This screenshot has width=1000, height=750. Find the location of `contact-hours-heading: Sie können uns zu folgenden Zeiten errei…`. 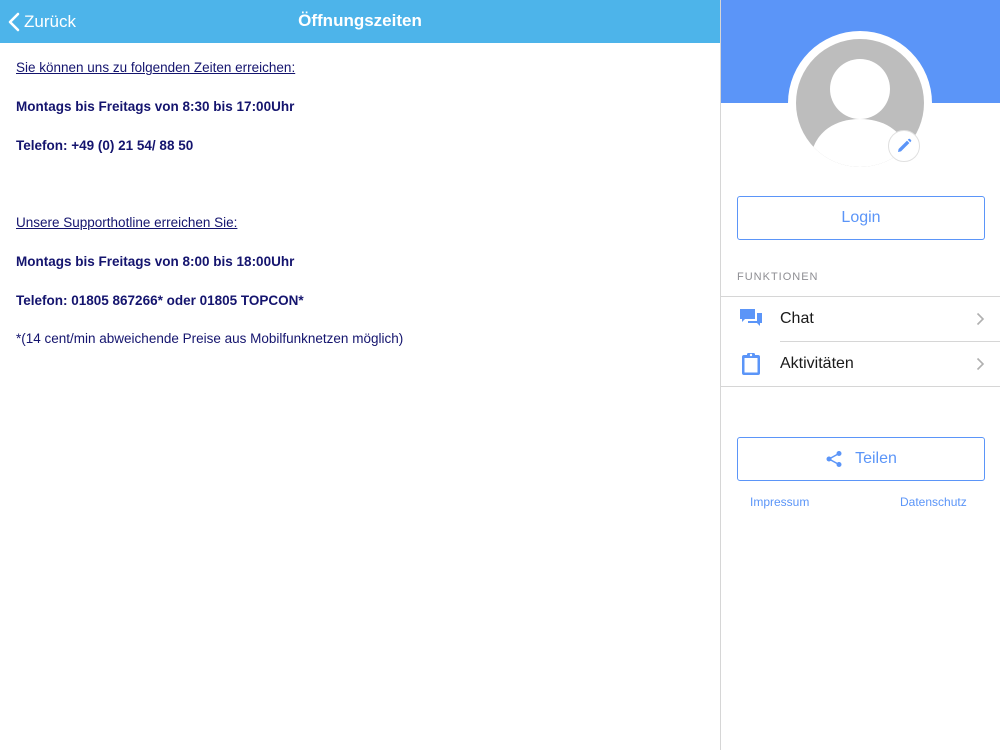

contact-hours-heading: Sie können uns zu folgenden Zeiten errei… is located at coordinates (156, 67).